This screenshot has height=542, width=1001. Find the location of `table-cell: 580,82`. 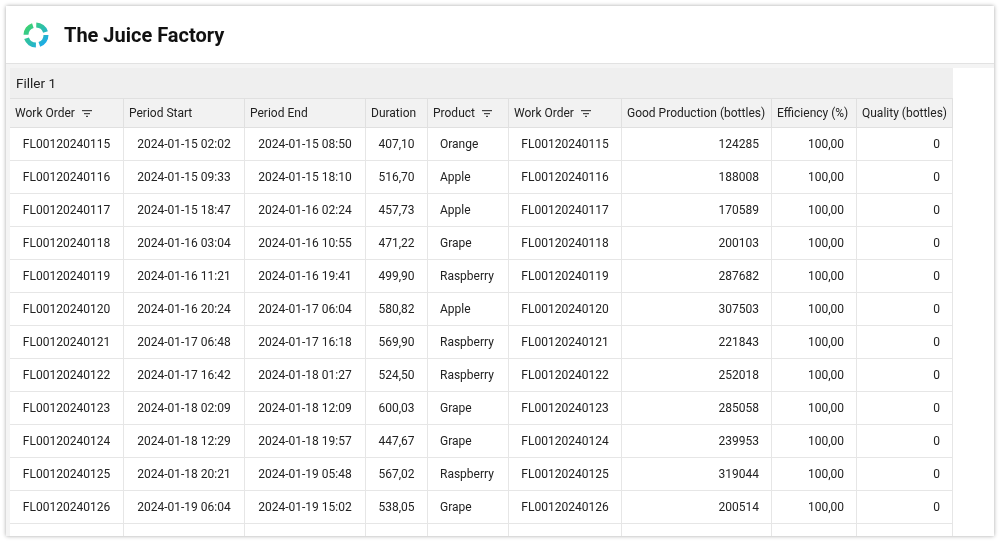

table-cell: 580,82 is located at coordinates (397, 309).